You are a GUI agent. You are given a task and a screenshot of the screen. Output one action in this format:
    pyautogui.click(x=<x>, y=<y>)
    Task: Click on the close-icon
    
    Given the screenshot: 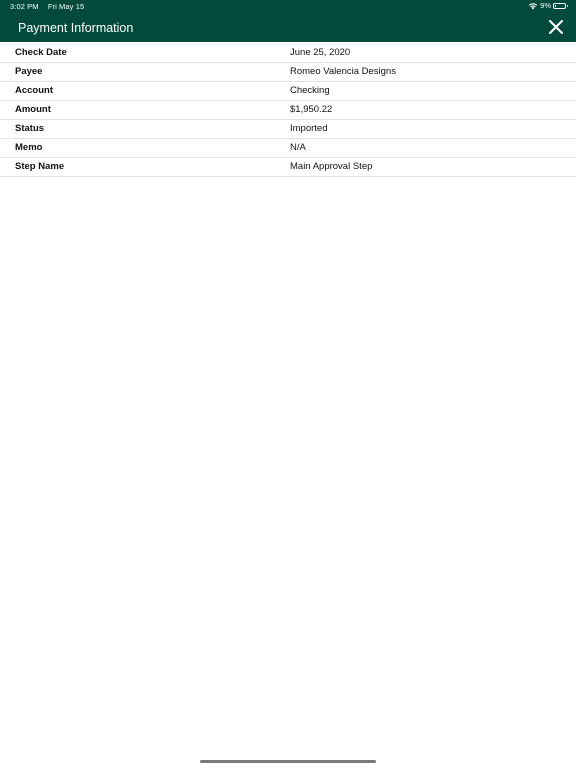 What is the action you would take?
    pyautogui.click(x=556, y=27)
    